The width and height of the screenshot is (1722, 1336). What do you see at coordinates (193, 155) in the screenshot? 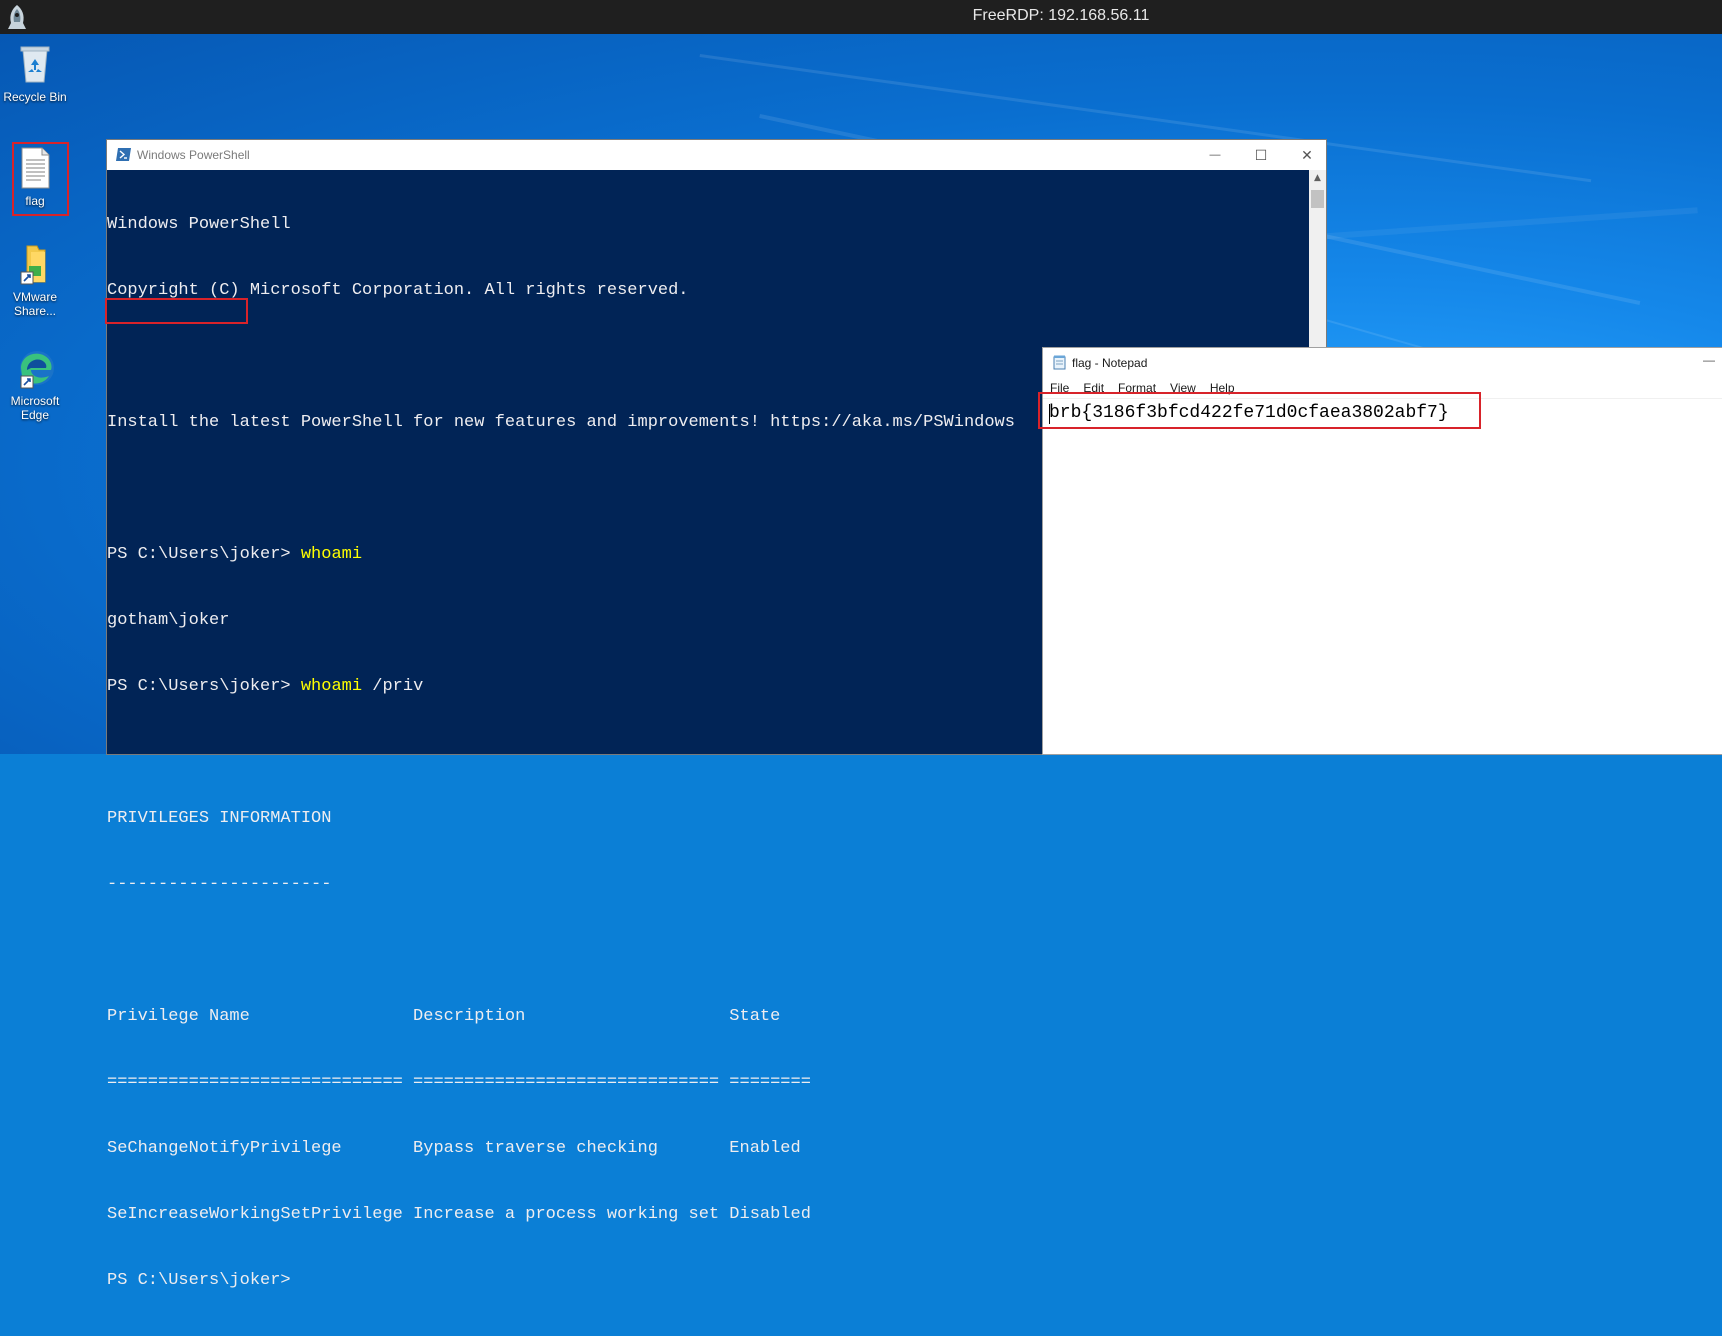
I see `powershell-window-title: Windows PowerShell` at bounding box center [193, 155].